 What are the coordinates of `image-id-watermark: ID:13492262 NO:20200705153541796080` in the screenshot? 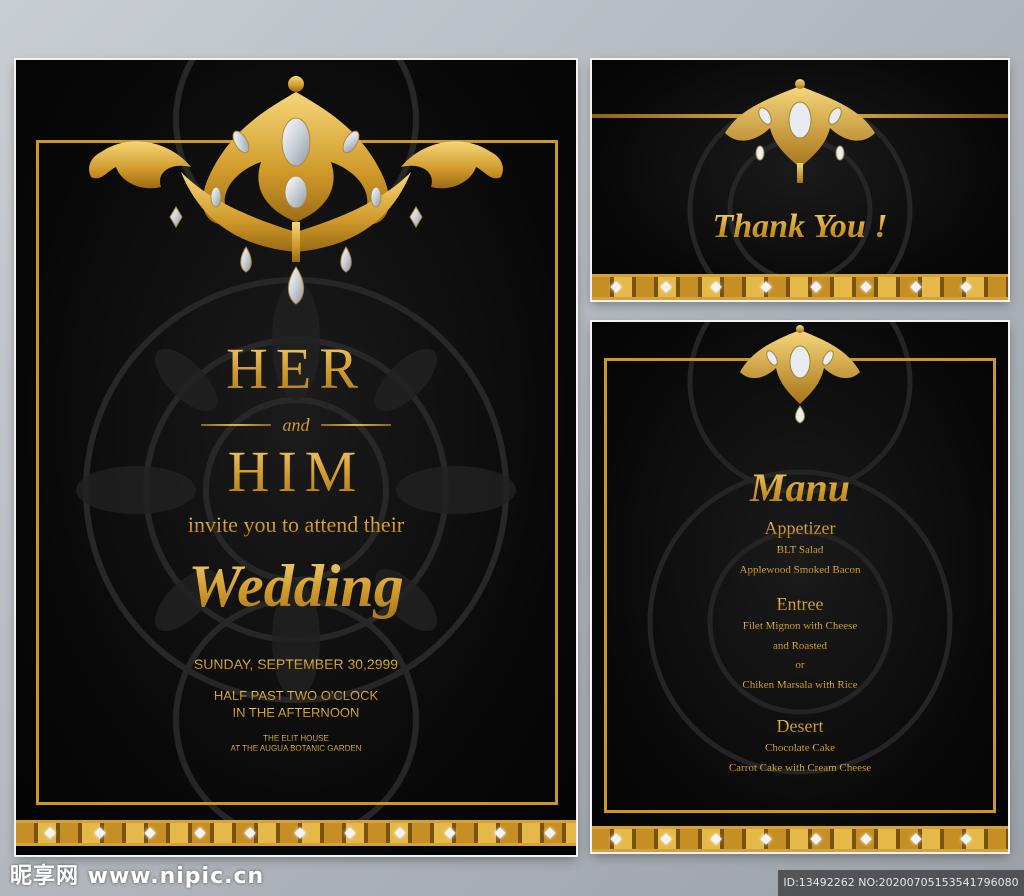 It's located at (901, 883).